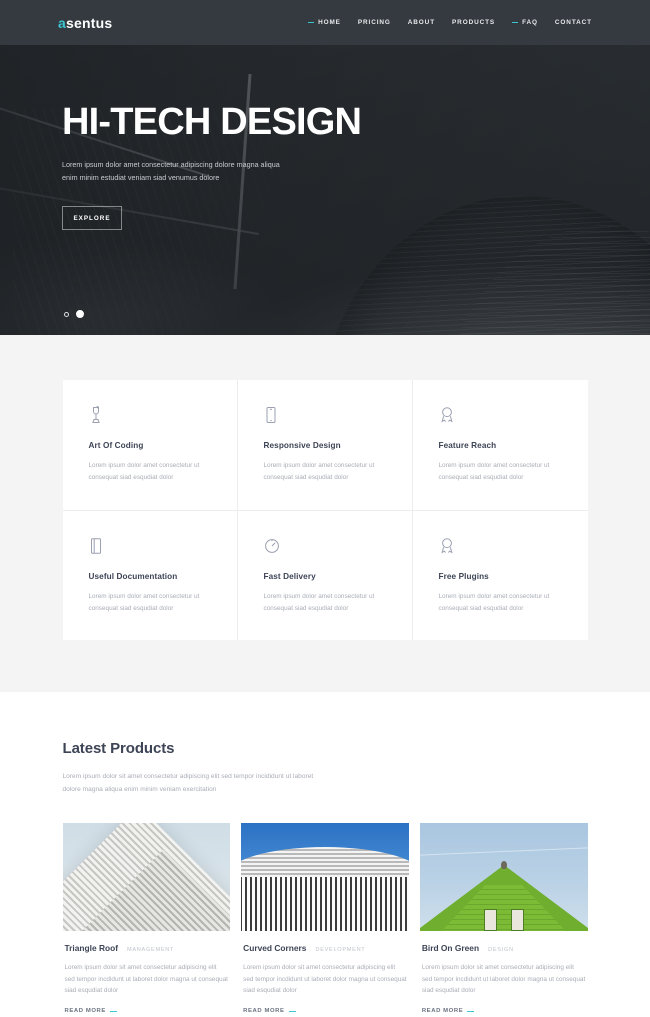  Describe the element at coordinates (289, 576) in the screenshot. I see `feature-title: Fast Delivery` at that location.